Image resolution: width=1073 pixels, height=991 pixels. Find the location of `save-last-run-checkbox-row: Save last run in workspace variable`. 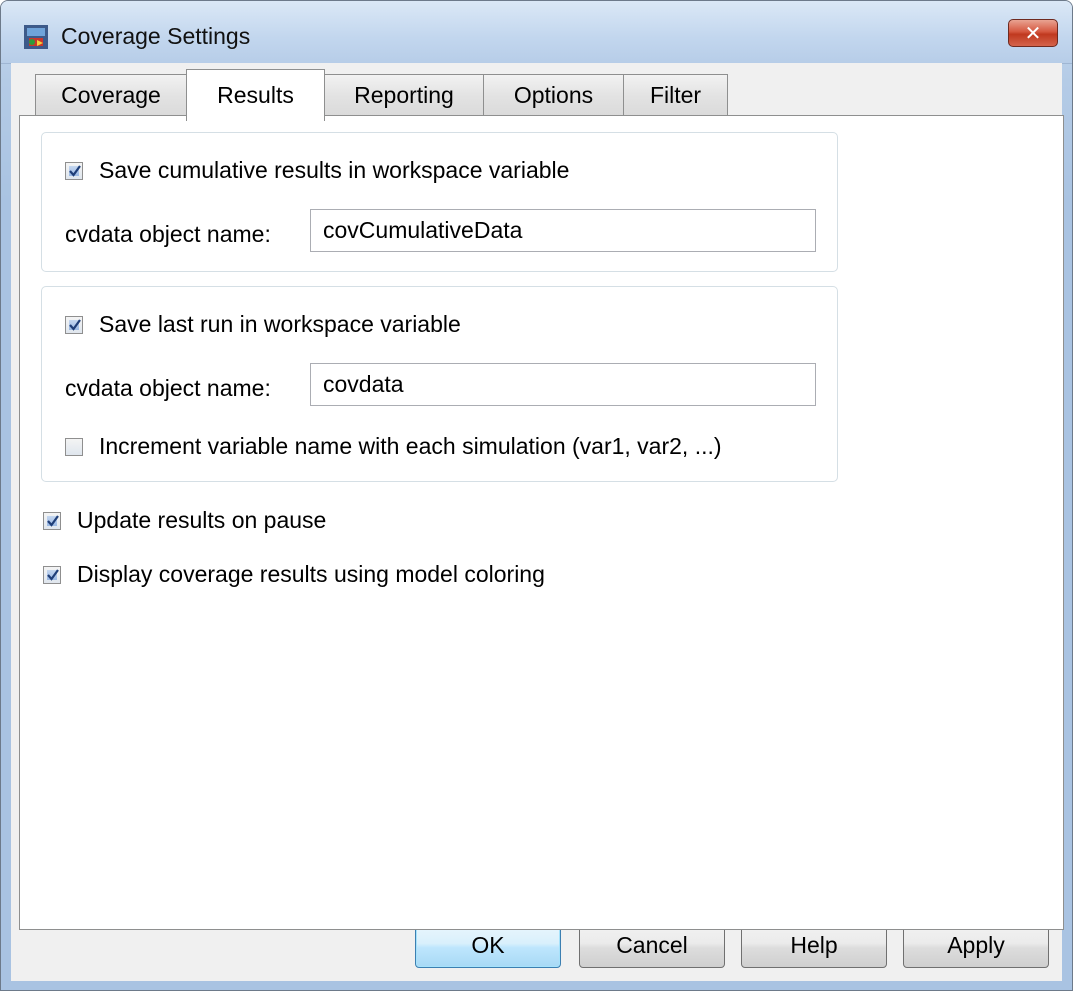

save-last-run-checkbox-row: Save last run in workspace variable is located at coordinates (263, 324).